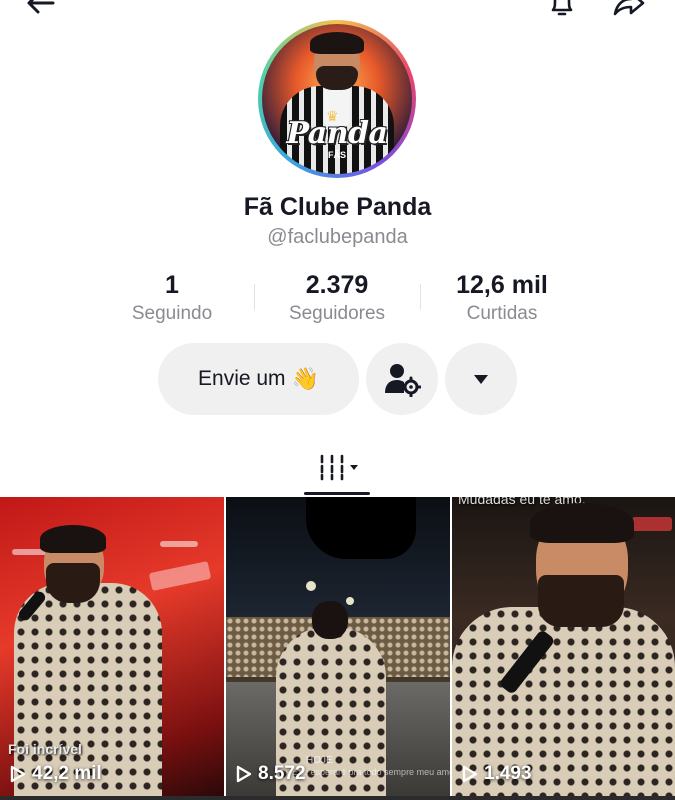 Image resolution: width=675 pixels, height=800 pixels. I want to click on content-tabs, so click(337, 468).